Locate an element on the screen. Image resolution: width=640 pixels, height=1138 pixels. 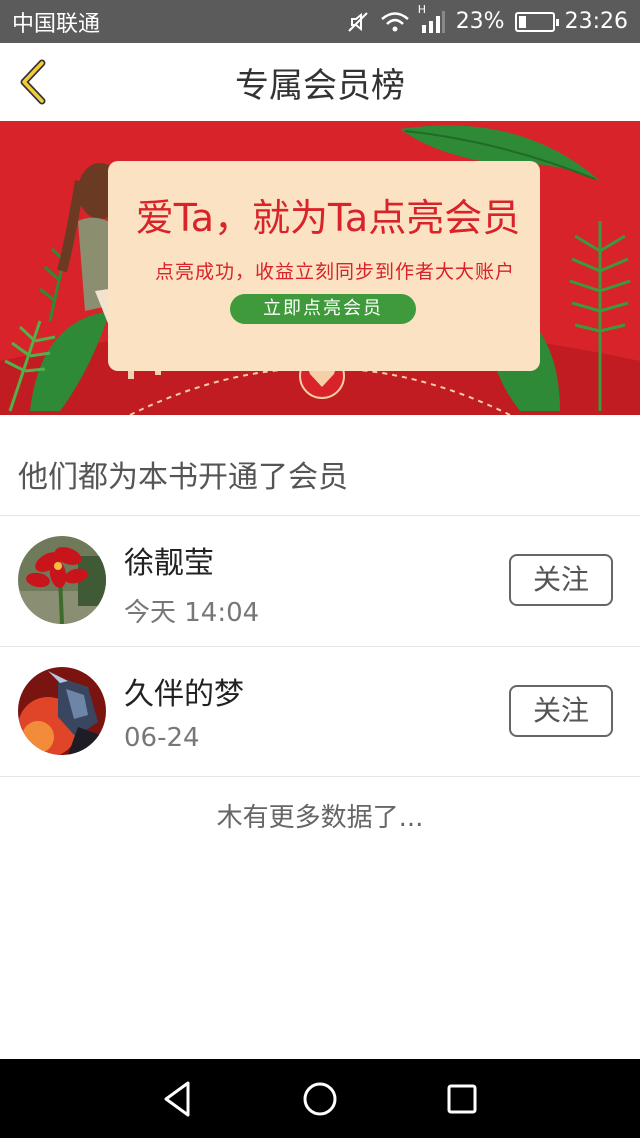
wifi-icon is located at coordinates (395, 22).